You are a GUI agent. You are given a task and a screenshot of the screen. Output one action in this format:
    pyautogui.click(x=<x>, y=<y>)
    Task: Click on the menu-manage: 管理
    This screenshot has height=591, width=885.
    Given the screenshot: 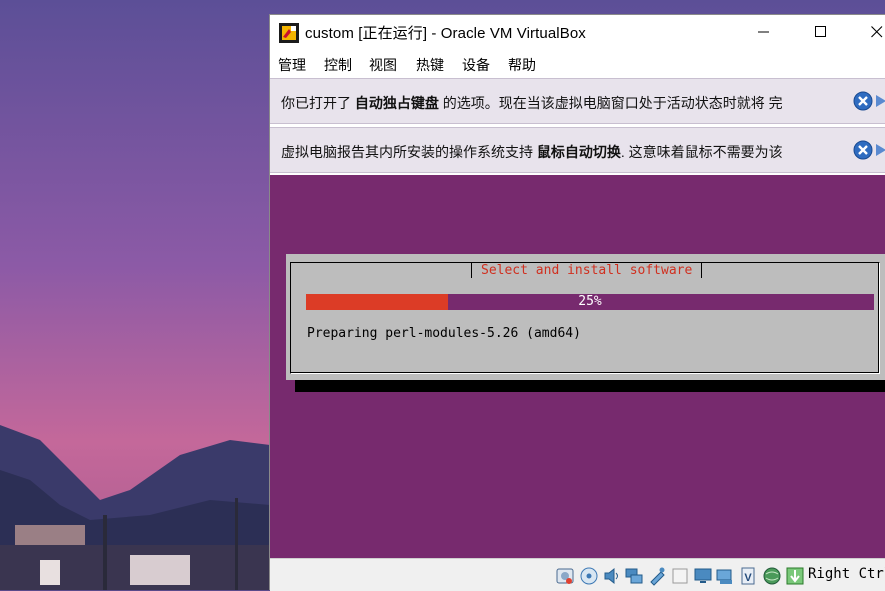 What is the action you would take?
    pyautogui.click(x=292, y=65)
    